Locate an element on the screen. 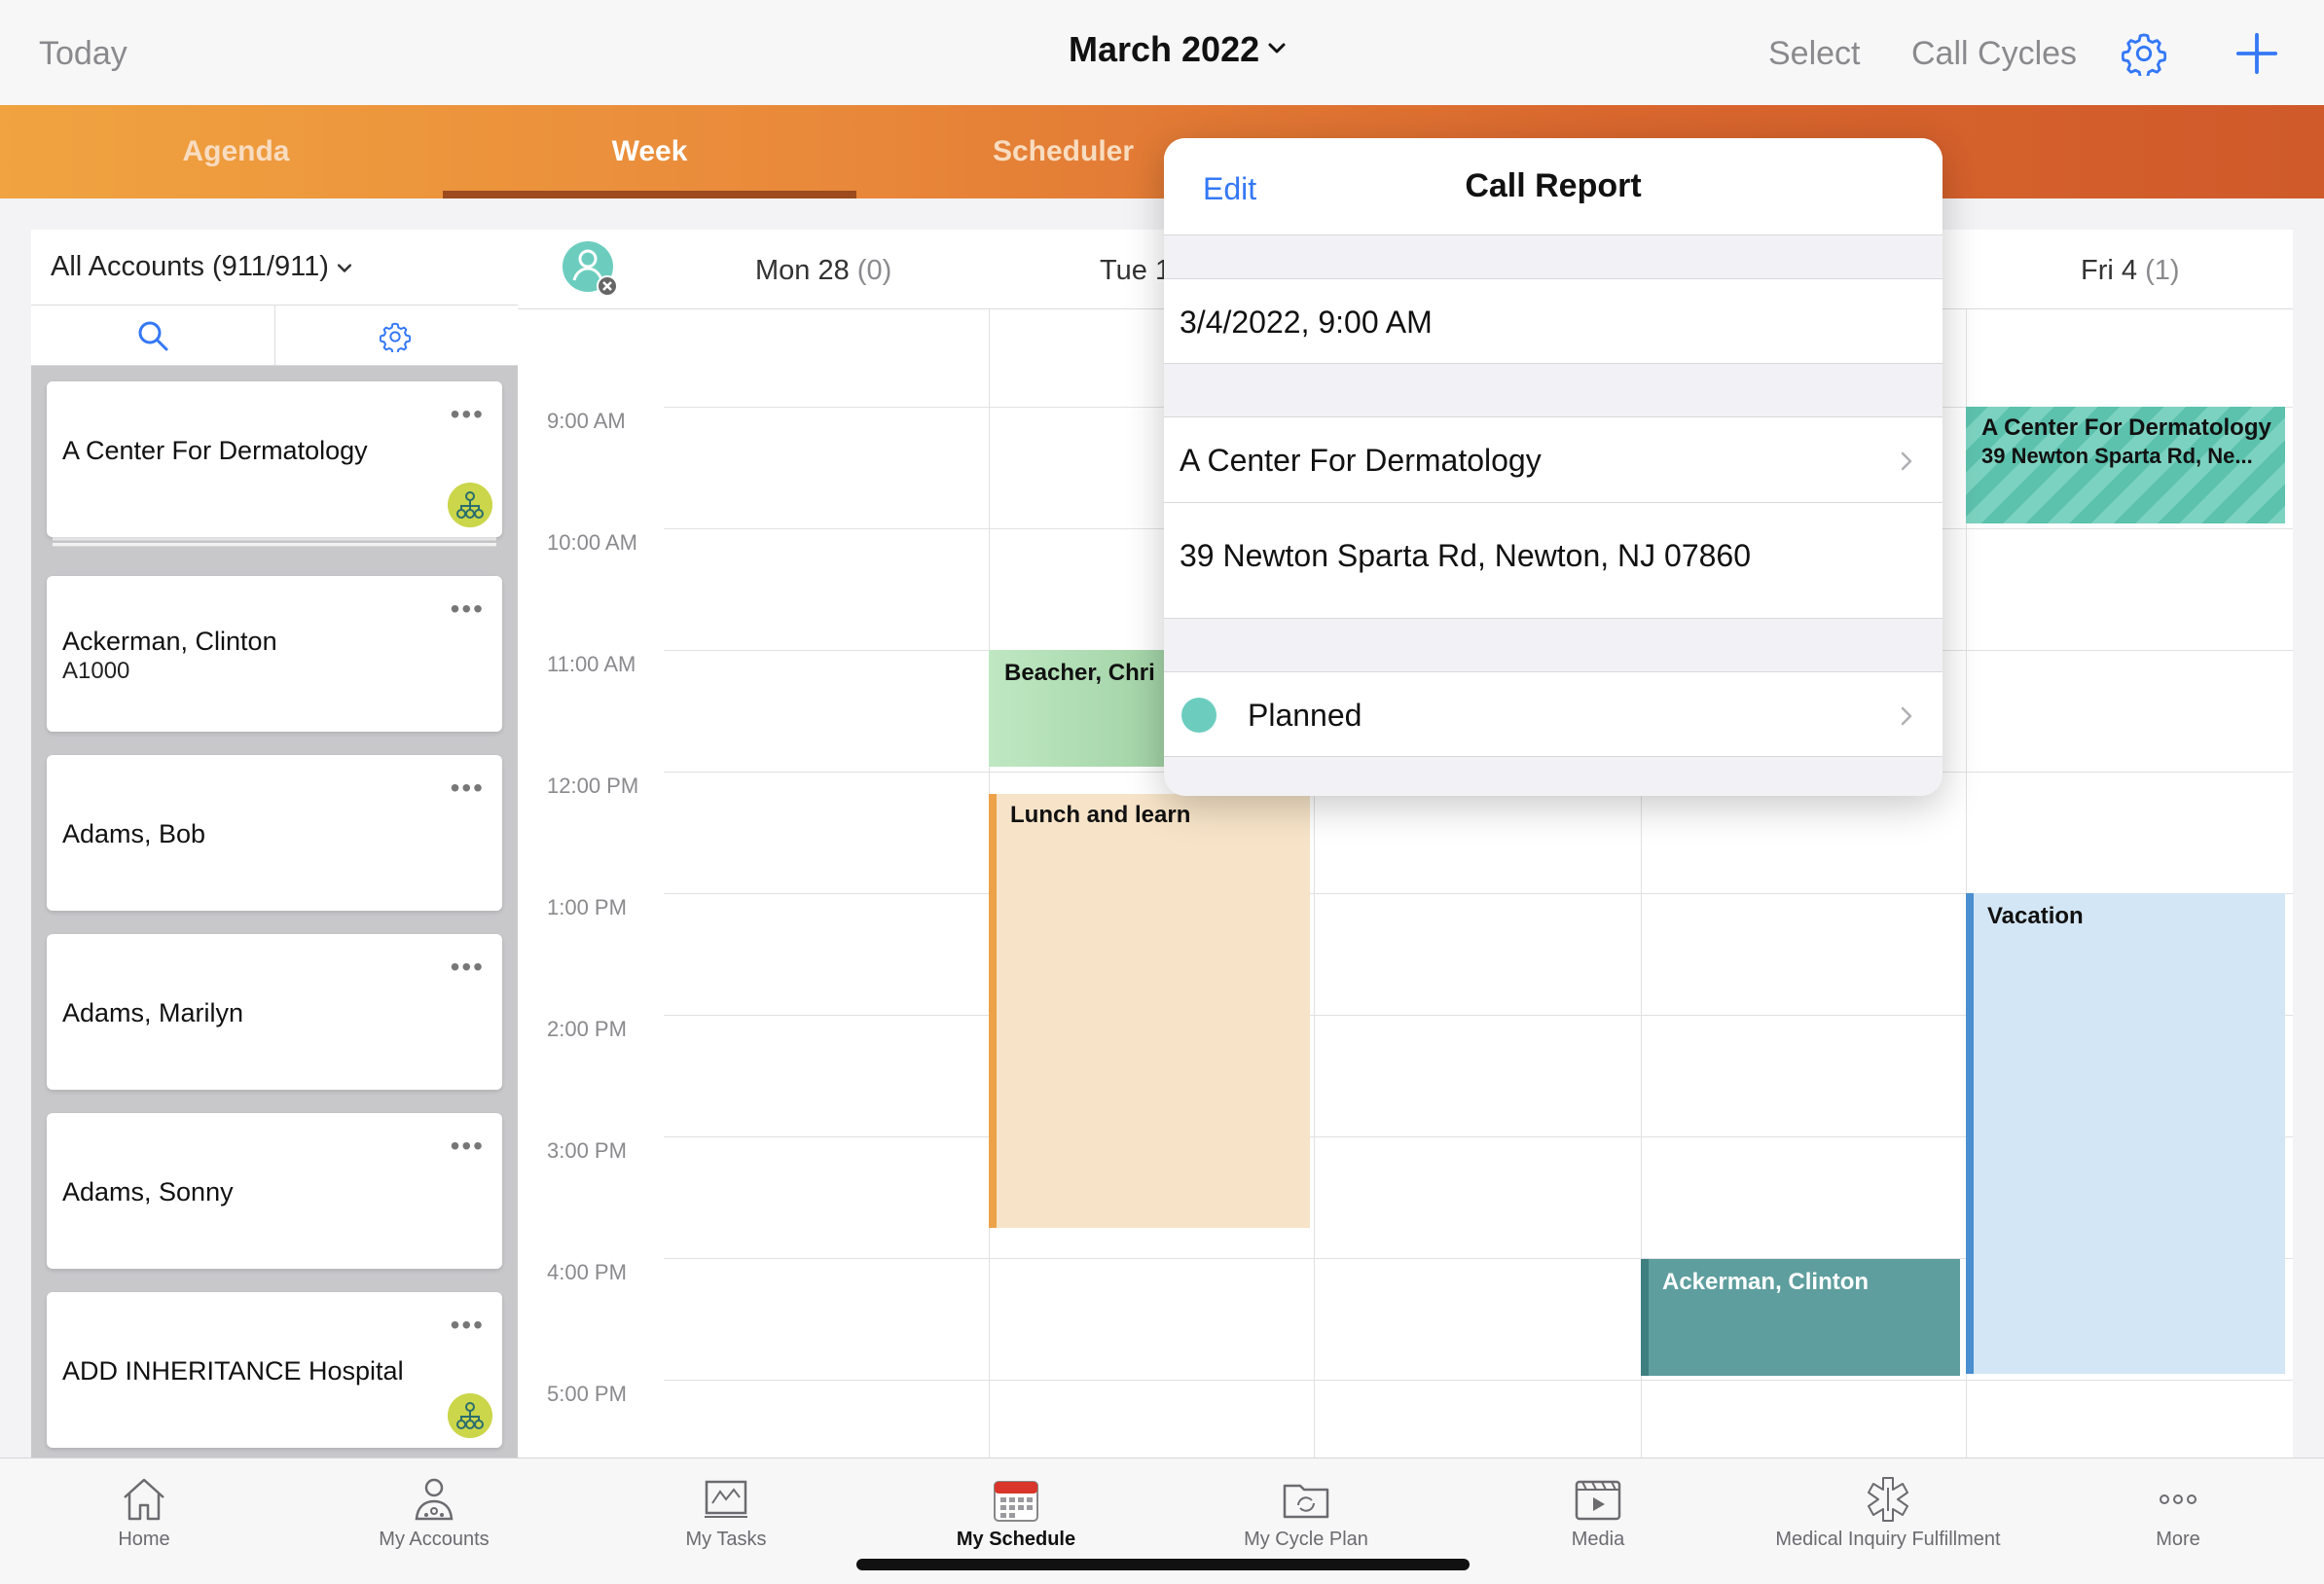 This screenshot has width=2324, height=1584. accounts-icon is located at coordinates (434, 1499).